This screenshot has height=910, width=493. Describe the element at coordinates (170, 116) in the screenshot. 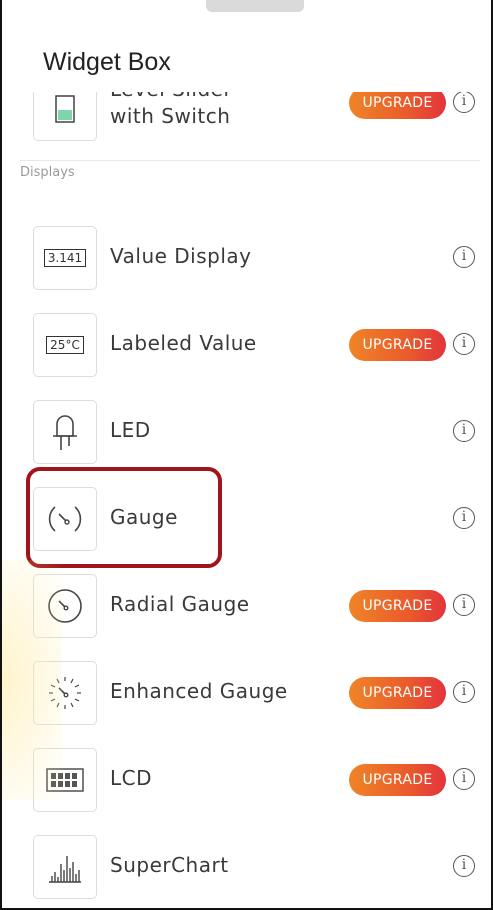

I see `level-slider-label-line2: with Switch` at that location.